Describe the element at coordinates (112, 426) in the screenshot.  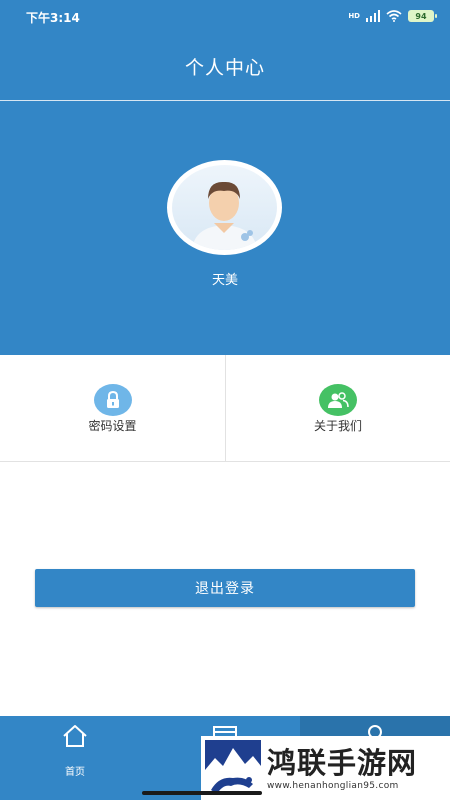
I see `password-settings-label: 密码设置` at that location.